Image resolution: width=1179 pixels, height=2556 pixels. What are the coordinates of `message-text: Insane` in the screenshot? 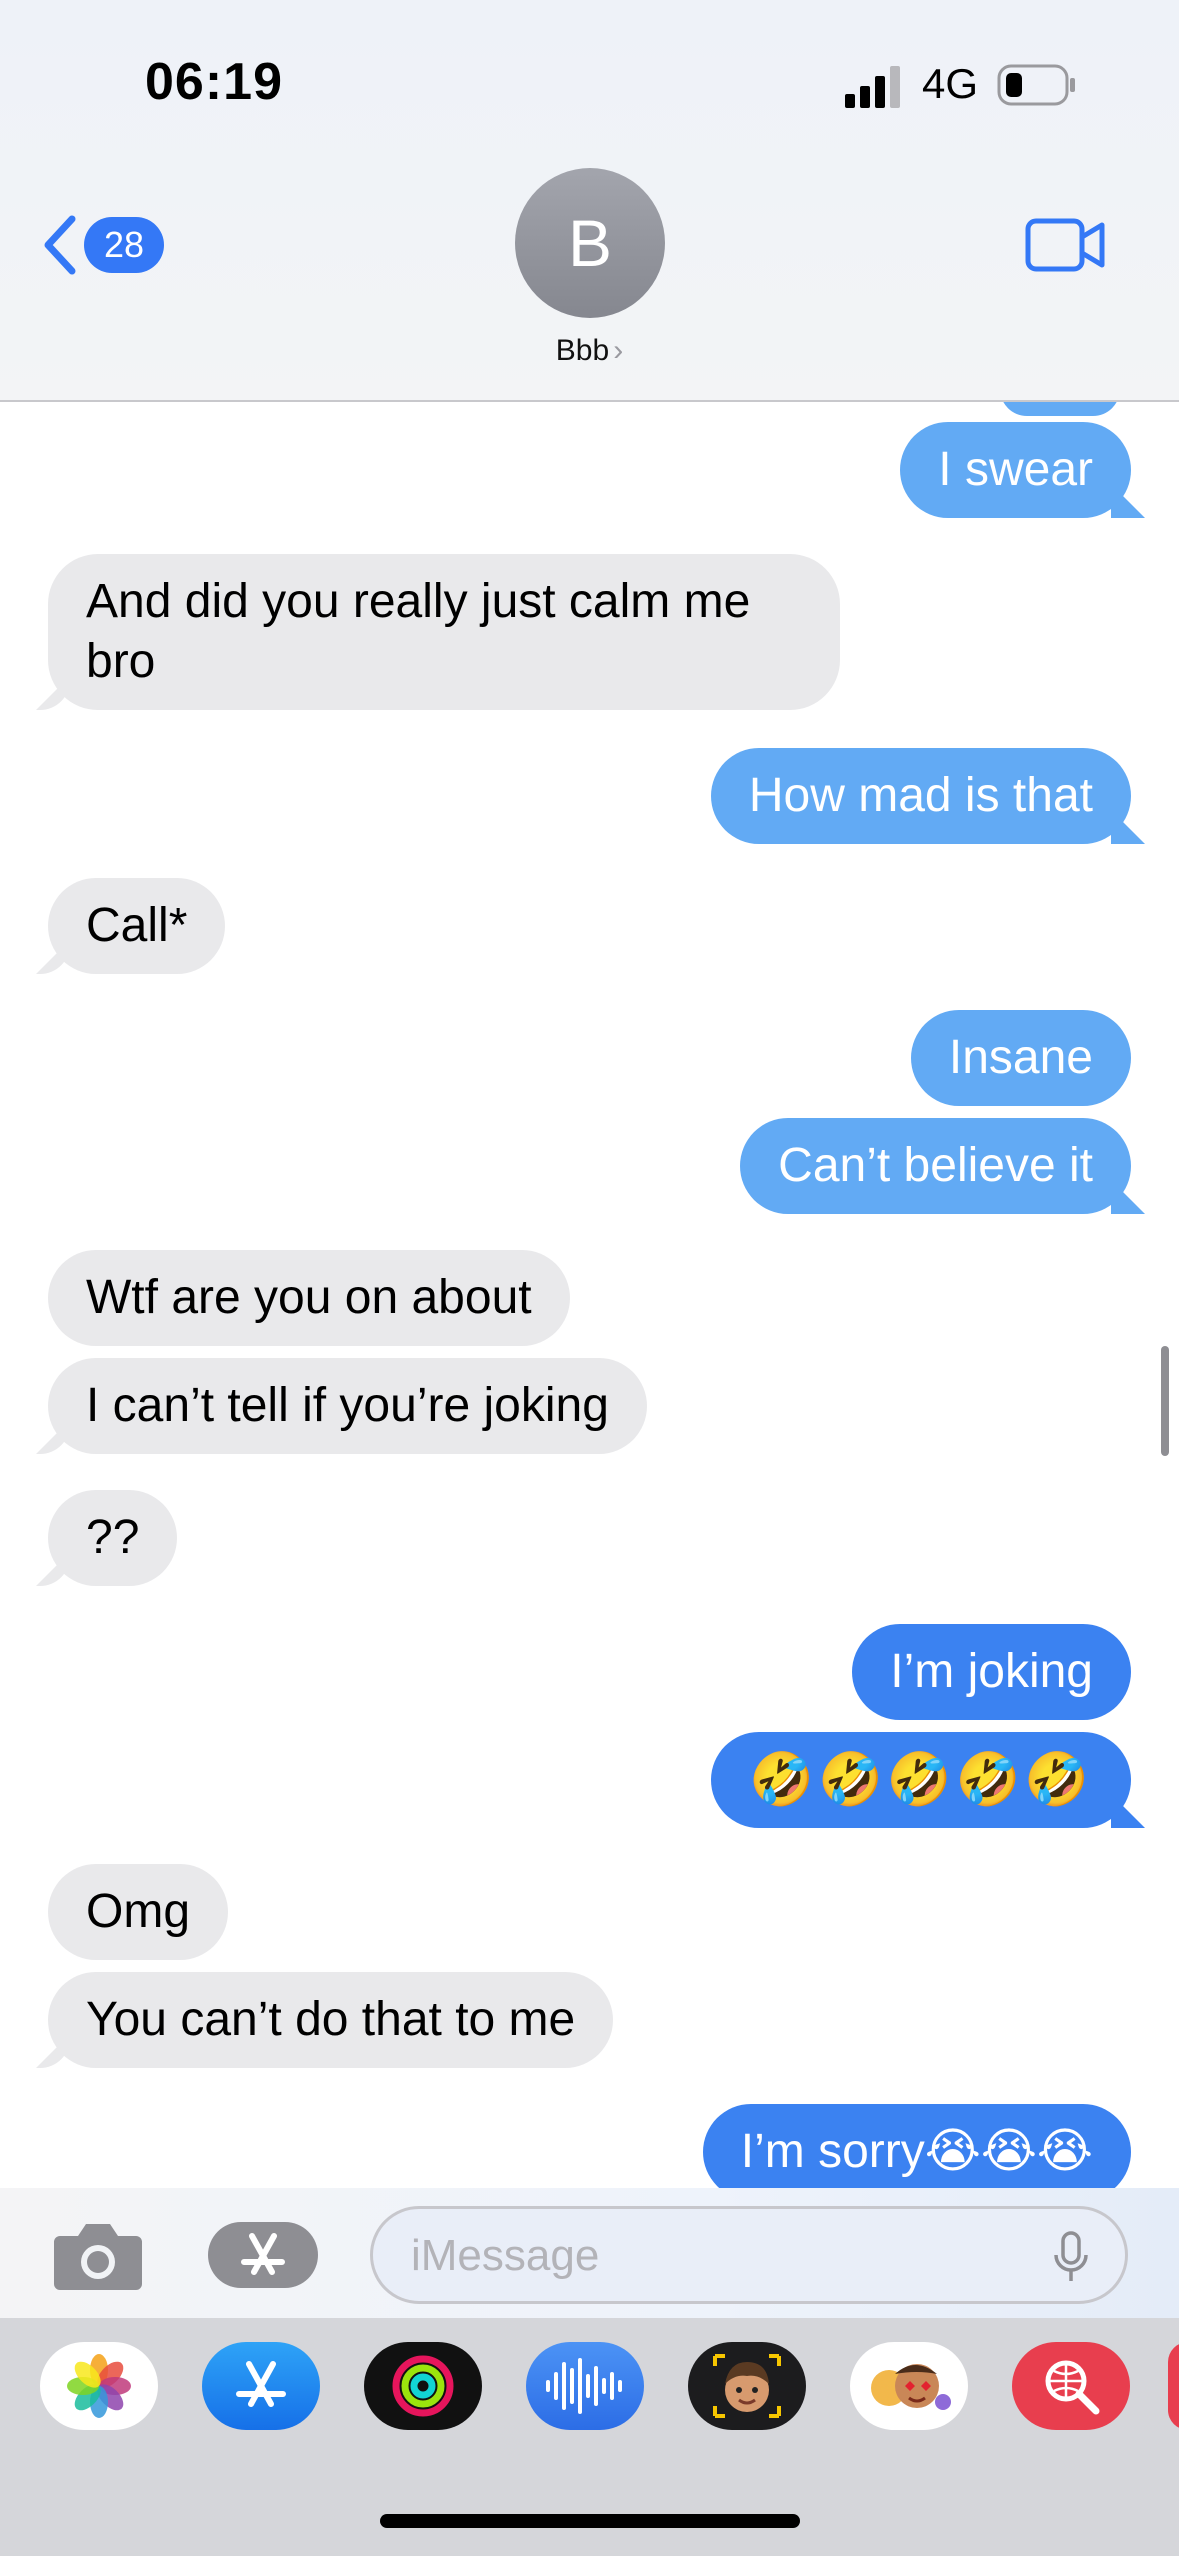 It's located at (1020, 1057).